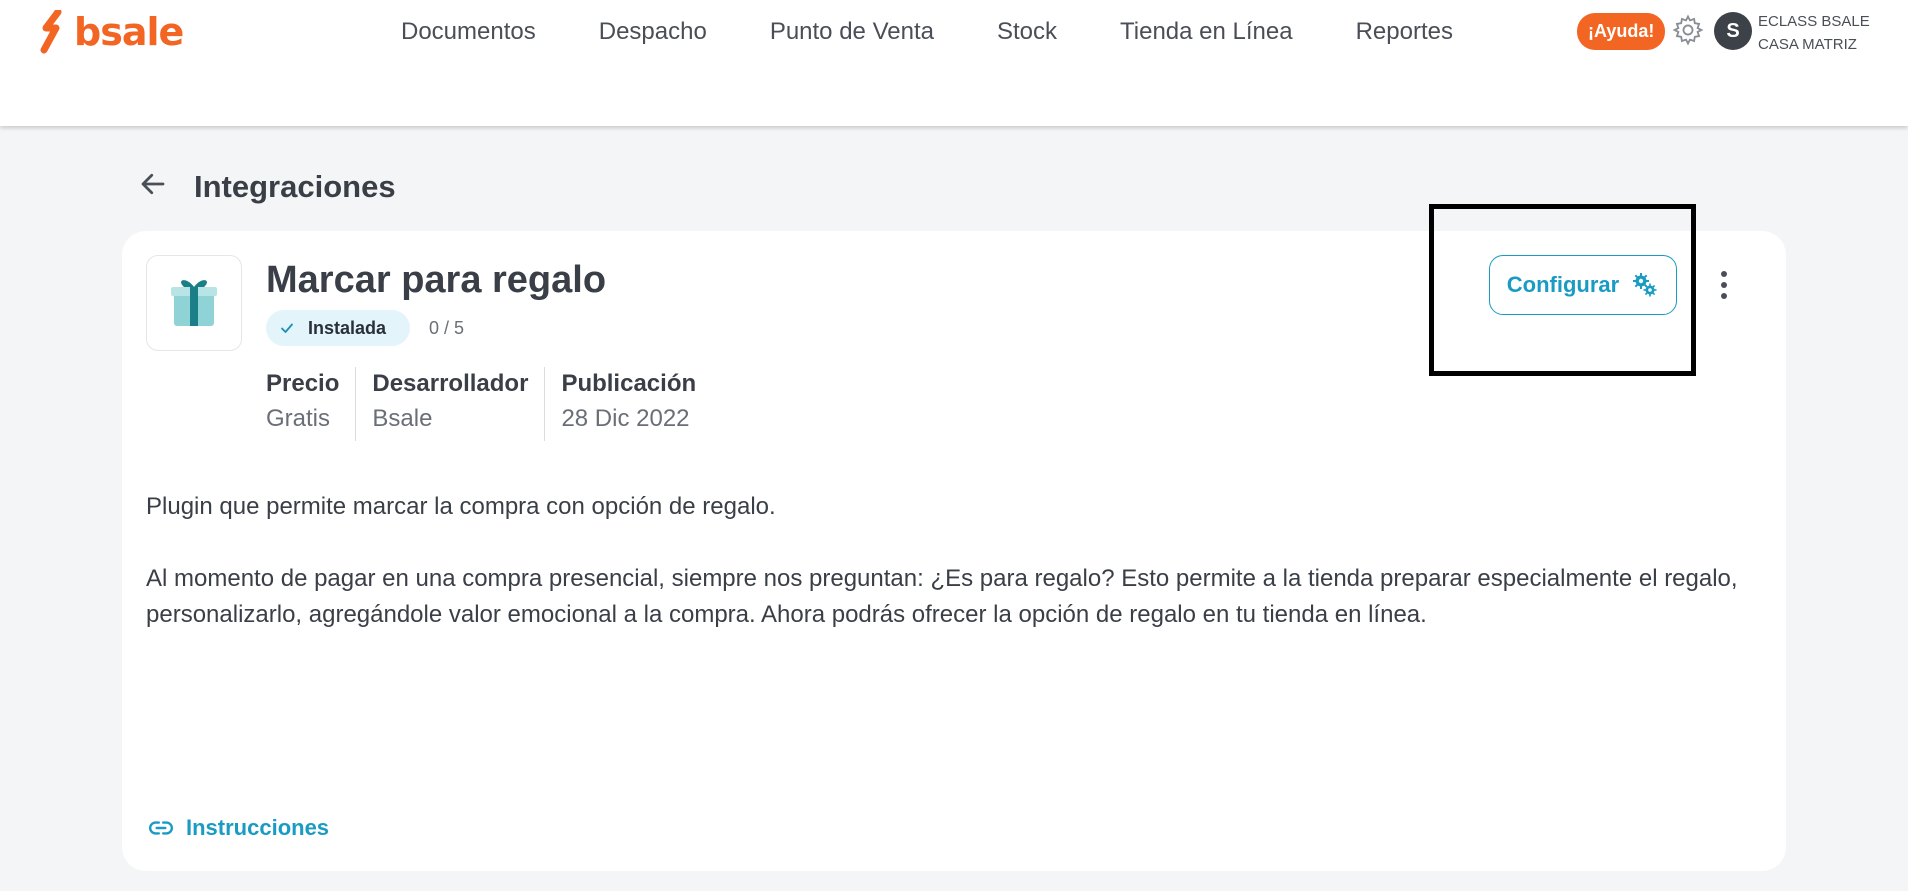 Image resolution: width=1908 pixels, height=891 pixels. Describe the element at coordinates (287, 328) in the screenshot. I see `check-icon` at that location.